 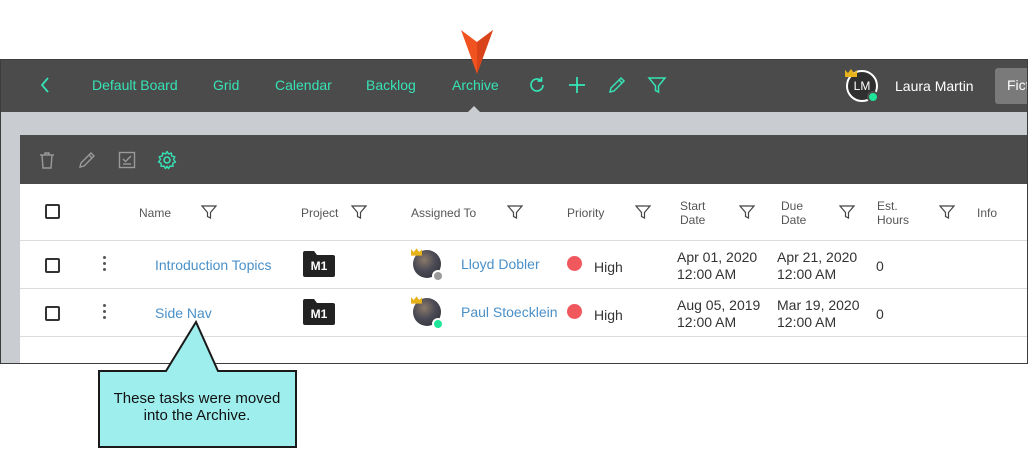 I want to click on start-header-line1: Start, so click(x=693, y=206).